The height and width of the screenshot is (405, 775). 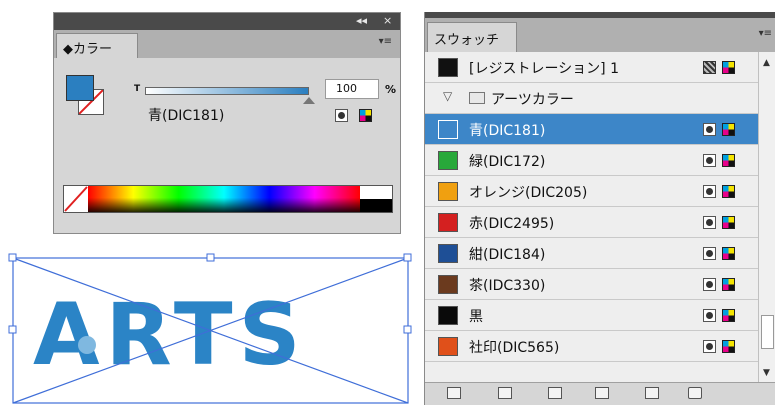 I want to click on none-color-icon, so click(x=76, y=199).